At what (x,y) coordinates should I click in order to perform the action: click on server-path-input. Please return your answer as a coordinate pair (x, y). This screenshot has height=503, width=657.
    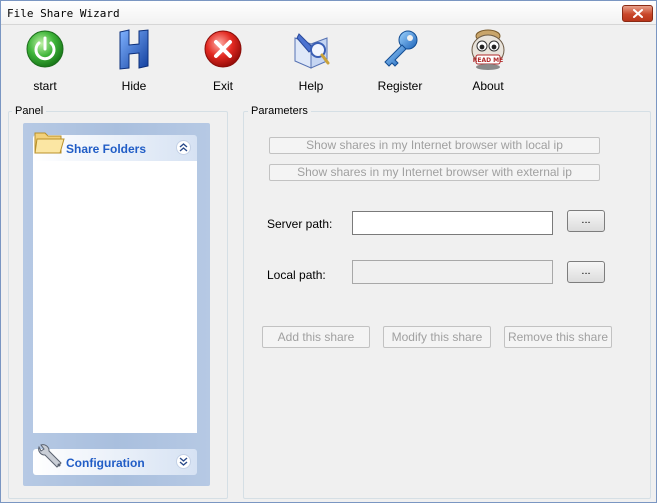
    Looking at the image, I should click on (452, 223).